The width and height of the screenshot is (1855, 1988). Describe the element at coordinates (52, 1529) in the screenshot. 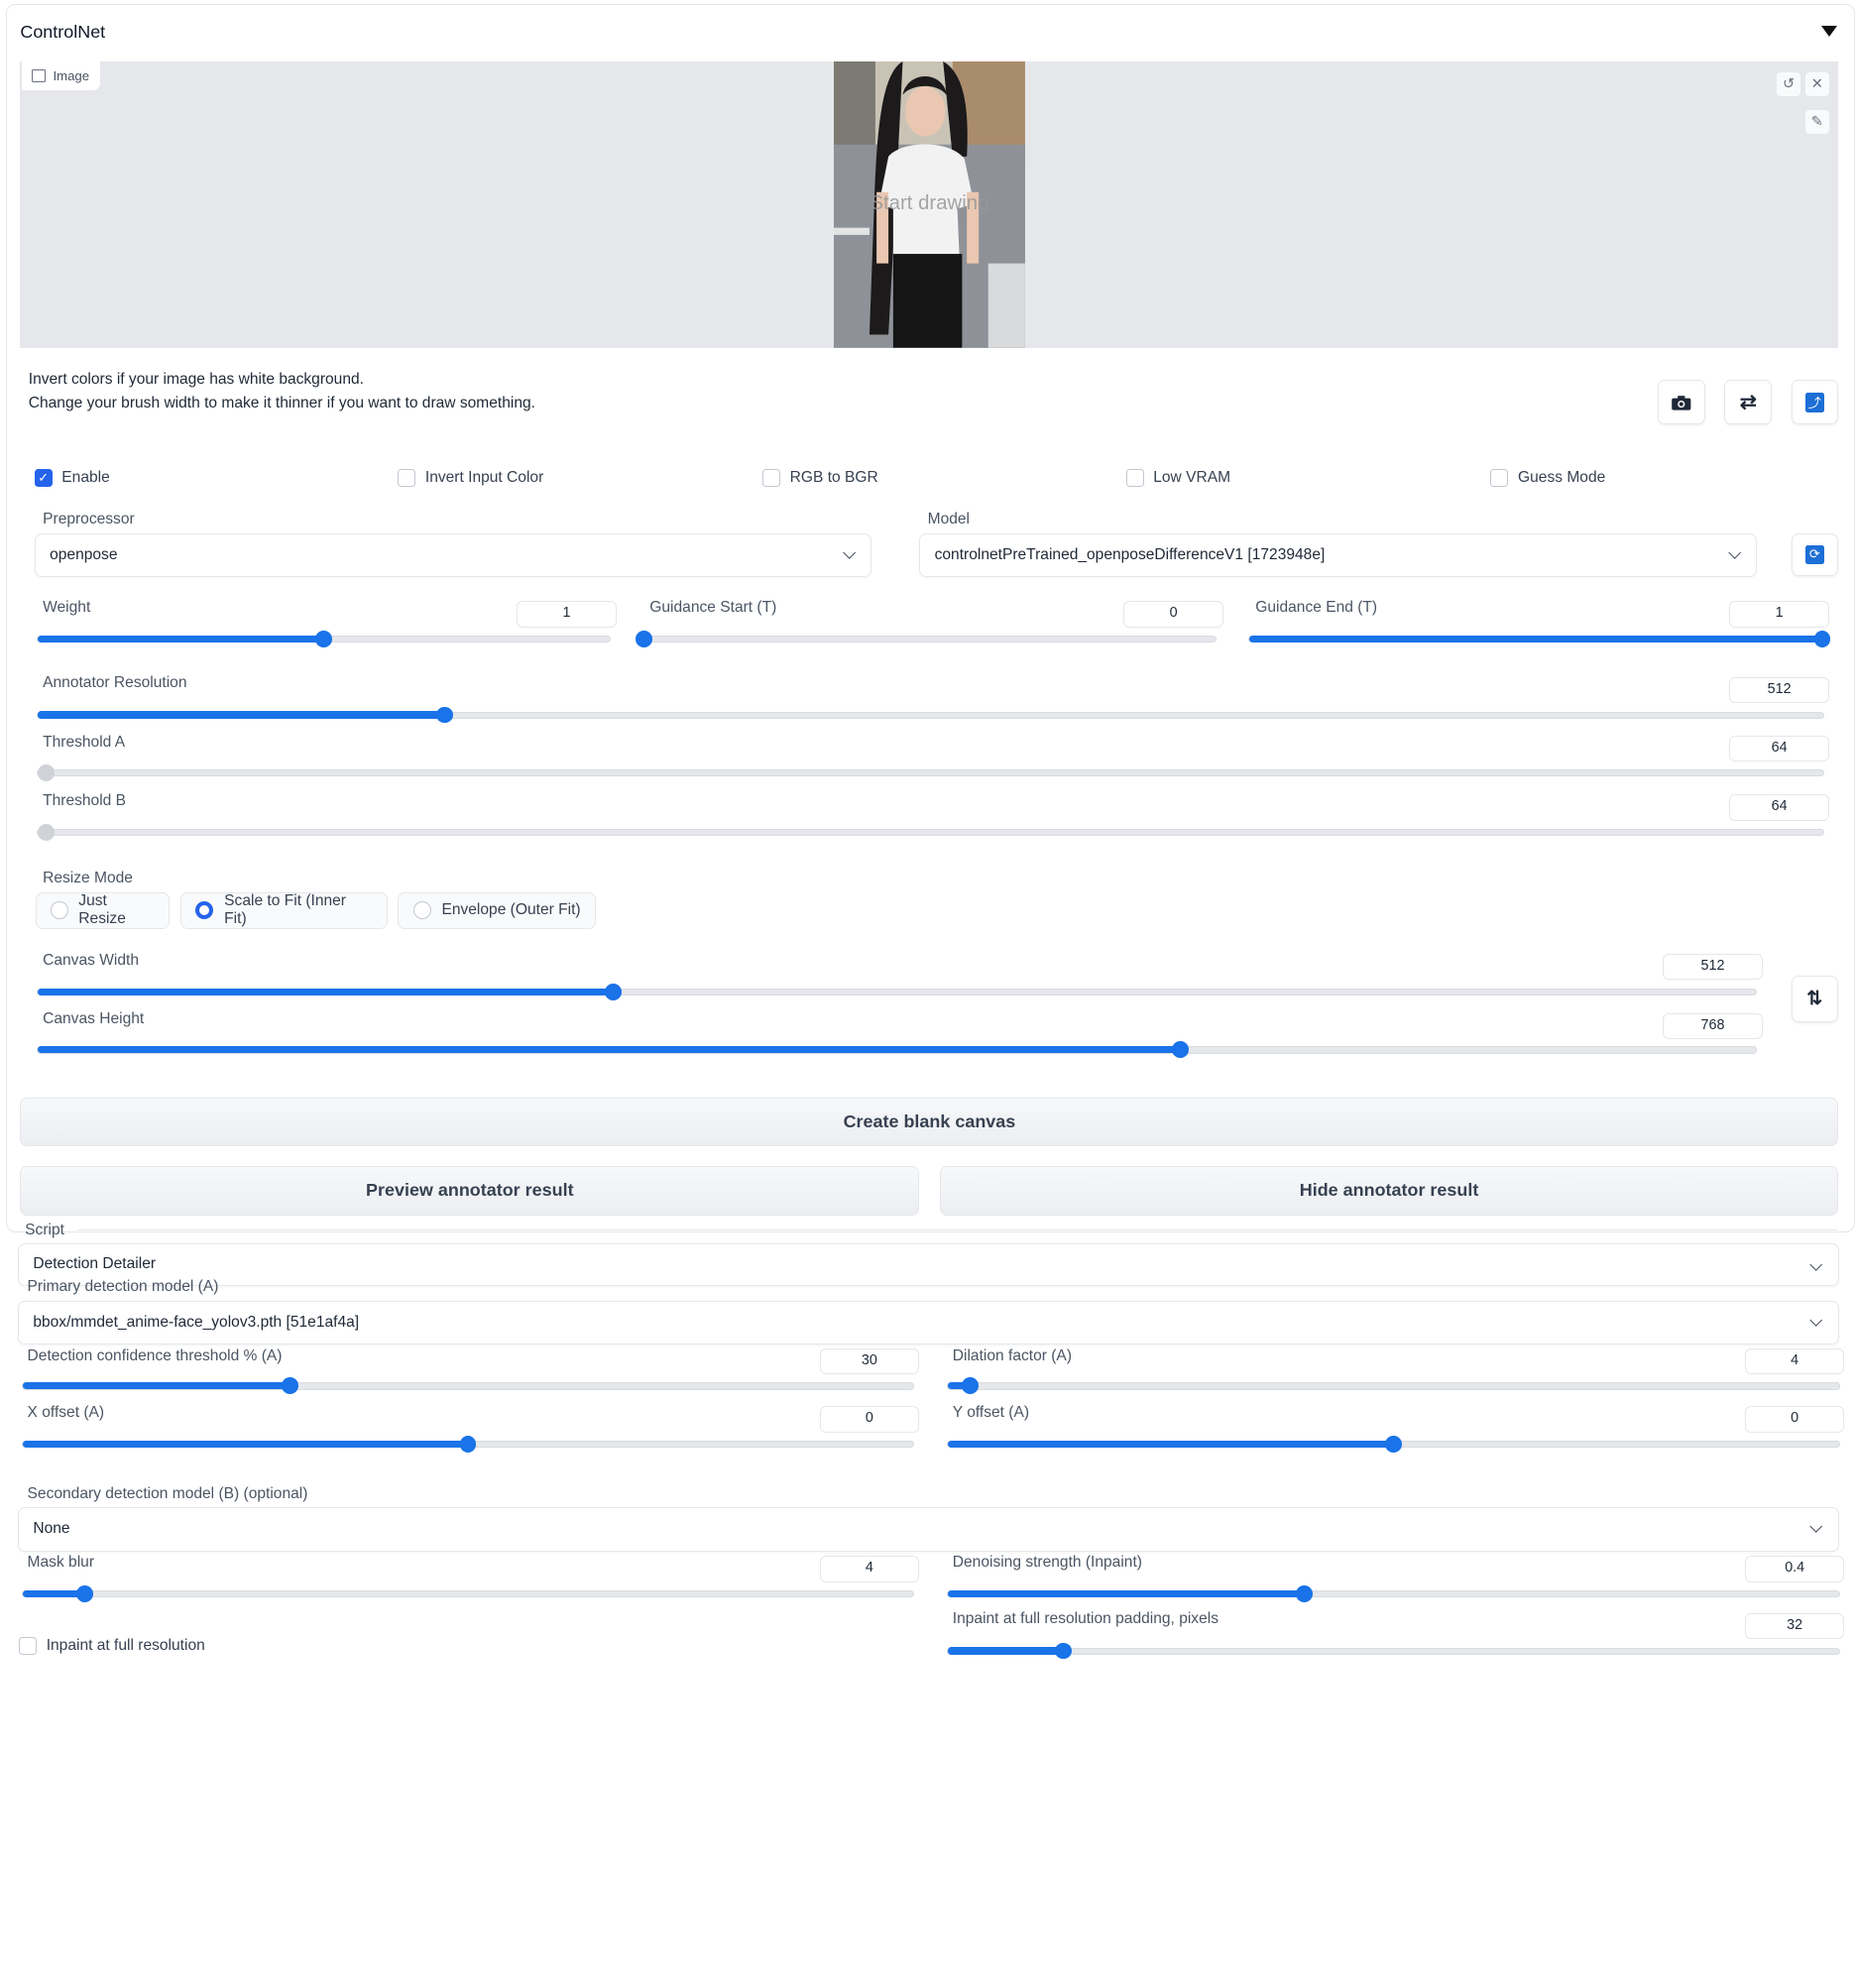

I see `secondary-model-value: None` at that location.